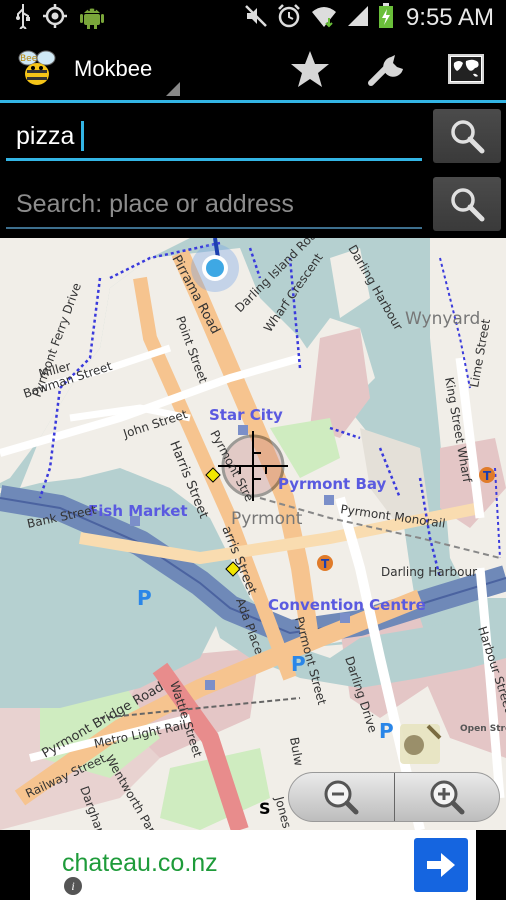 Image resolution: width=506 pixels, height=900 pixels. What do you see at coordinates (23, 18) in the screenshot?
I see `usb-icon` at bounding box center [23, 18].